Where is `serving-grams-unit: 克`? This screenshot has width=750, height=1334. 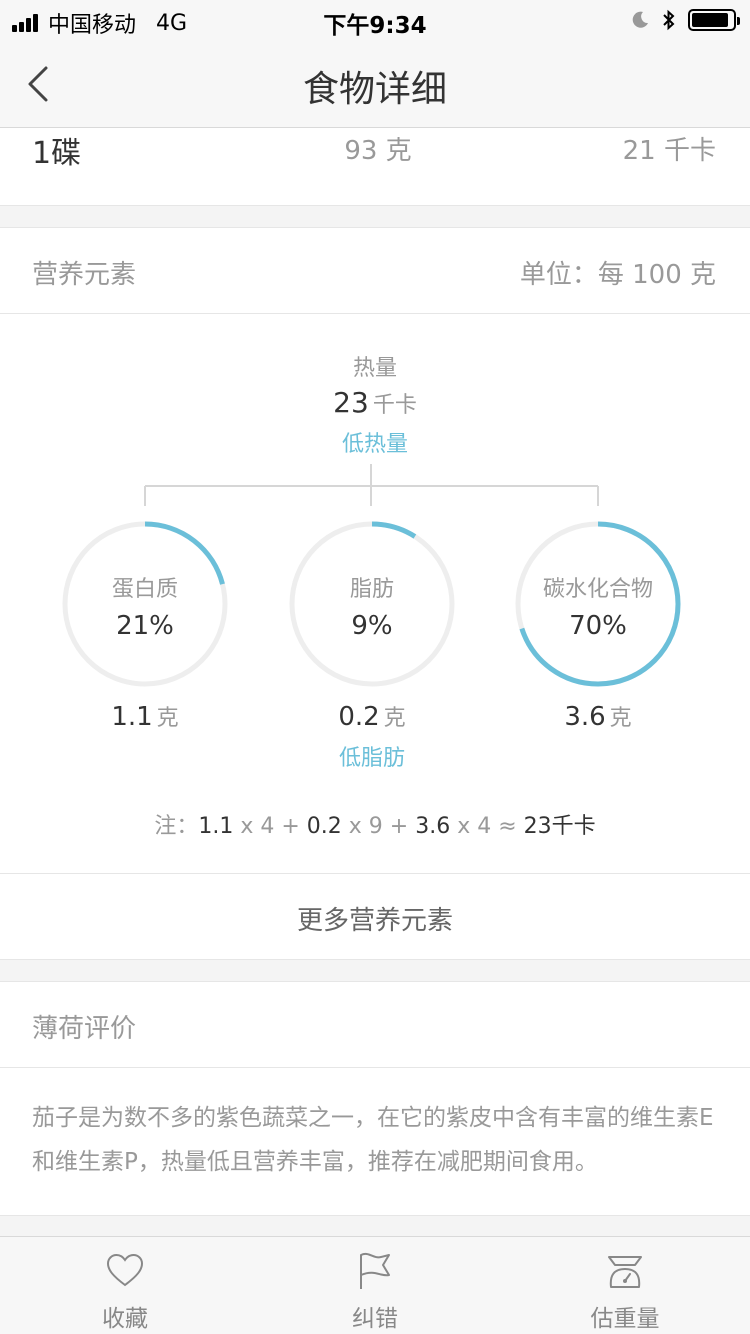 serving-grams-unit: 克 is located at coordinates (398, 151).